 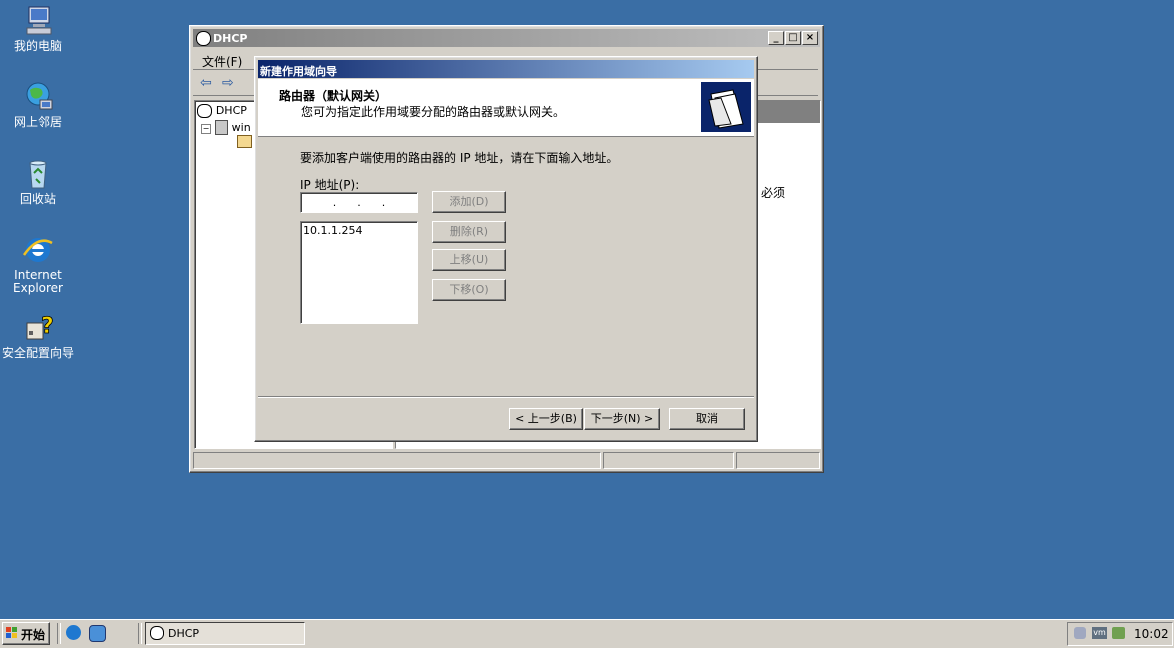 I want to click on menu-file: 文件(F), so click(x=222, y=61).